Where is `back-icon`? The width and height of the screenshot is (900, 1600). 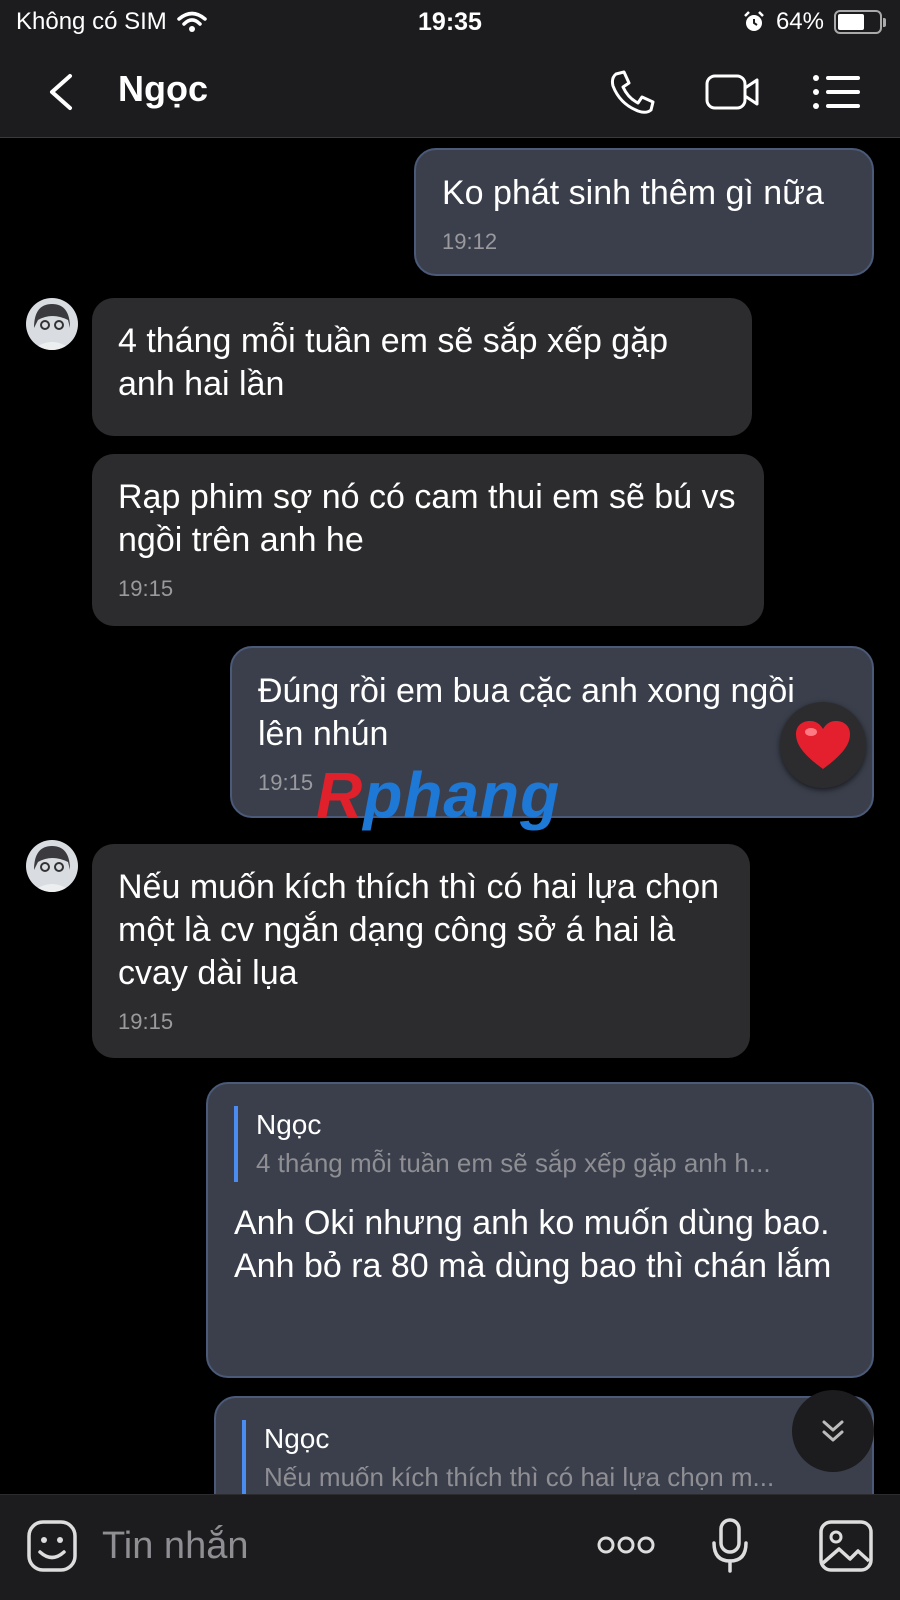 back-icon is located at coordinates (62, 92).